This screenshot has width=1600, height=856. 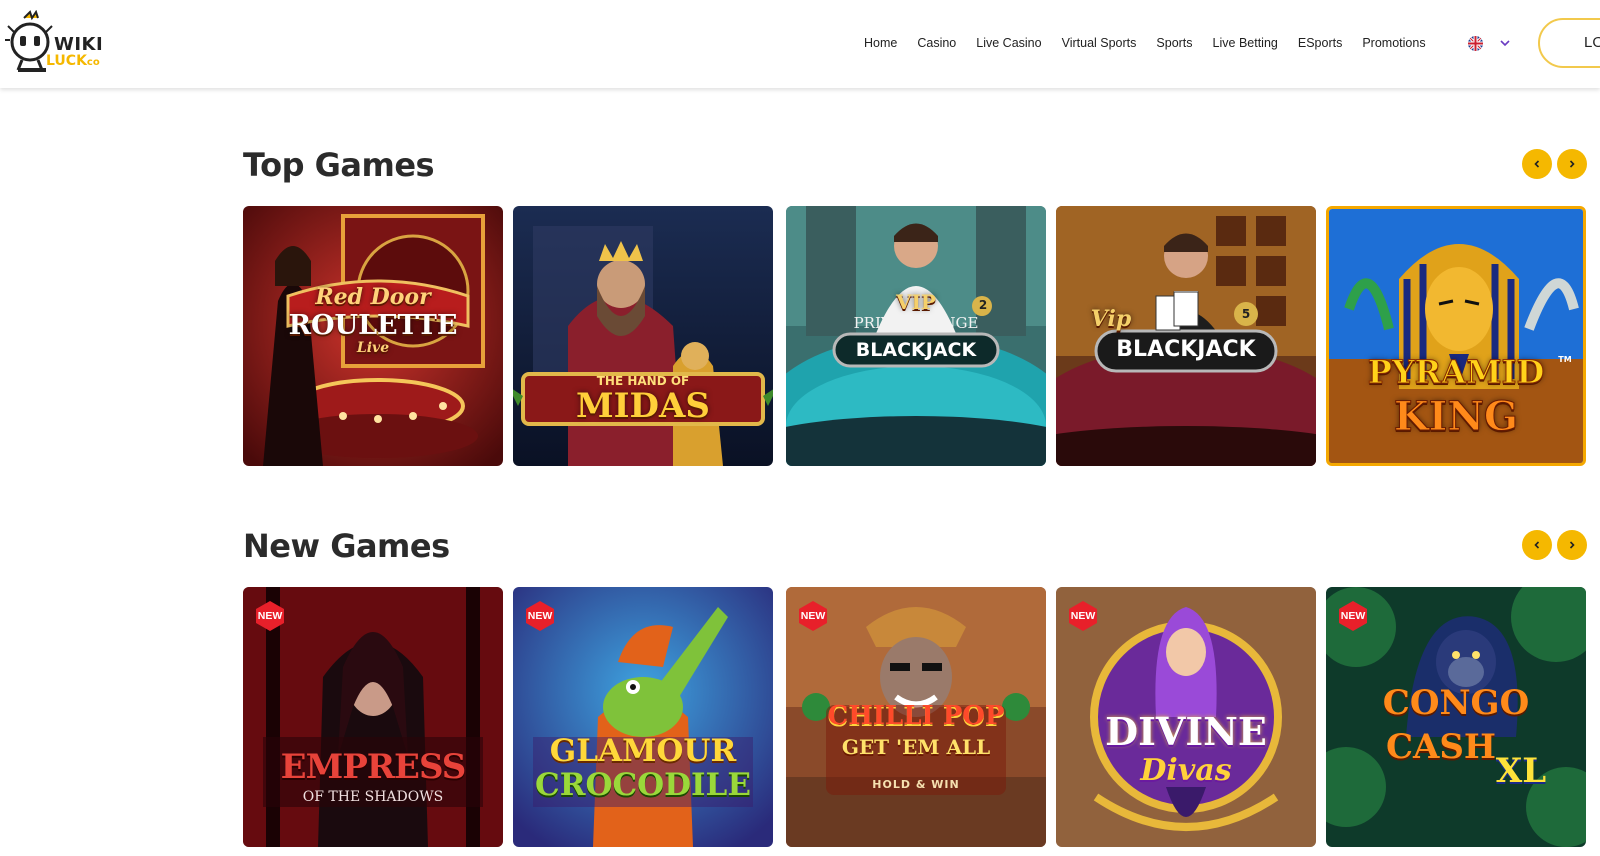 What do you see at coordinates (1456, 703) in the screenshot?
I see `game-title-line1: CONGO` at bounding box center [1456, 703].